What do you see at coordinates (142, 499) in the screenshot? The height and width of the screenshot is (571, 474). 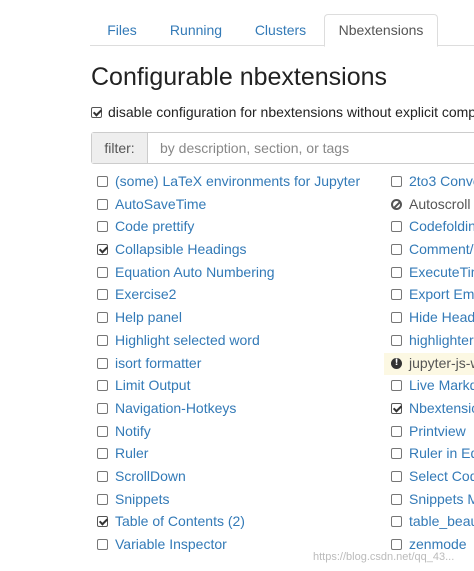 I see `extension-name: Snippets` at bounding box center [142, 499].